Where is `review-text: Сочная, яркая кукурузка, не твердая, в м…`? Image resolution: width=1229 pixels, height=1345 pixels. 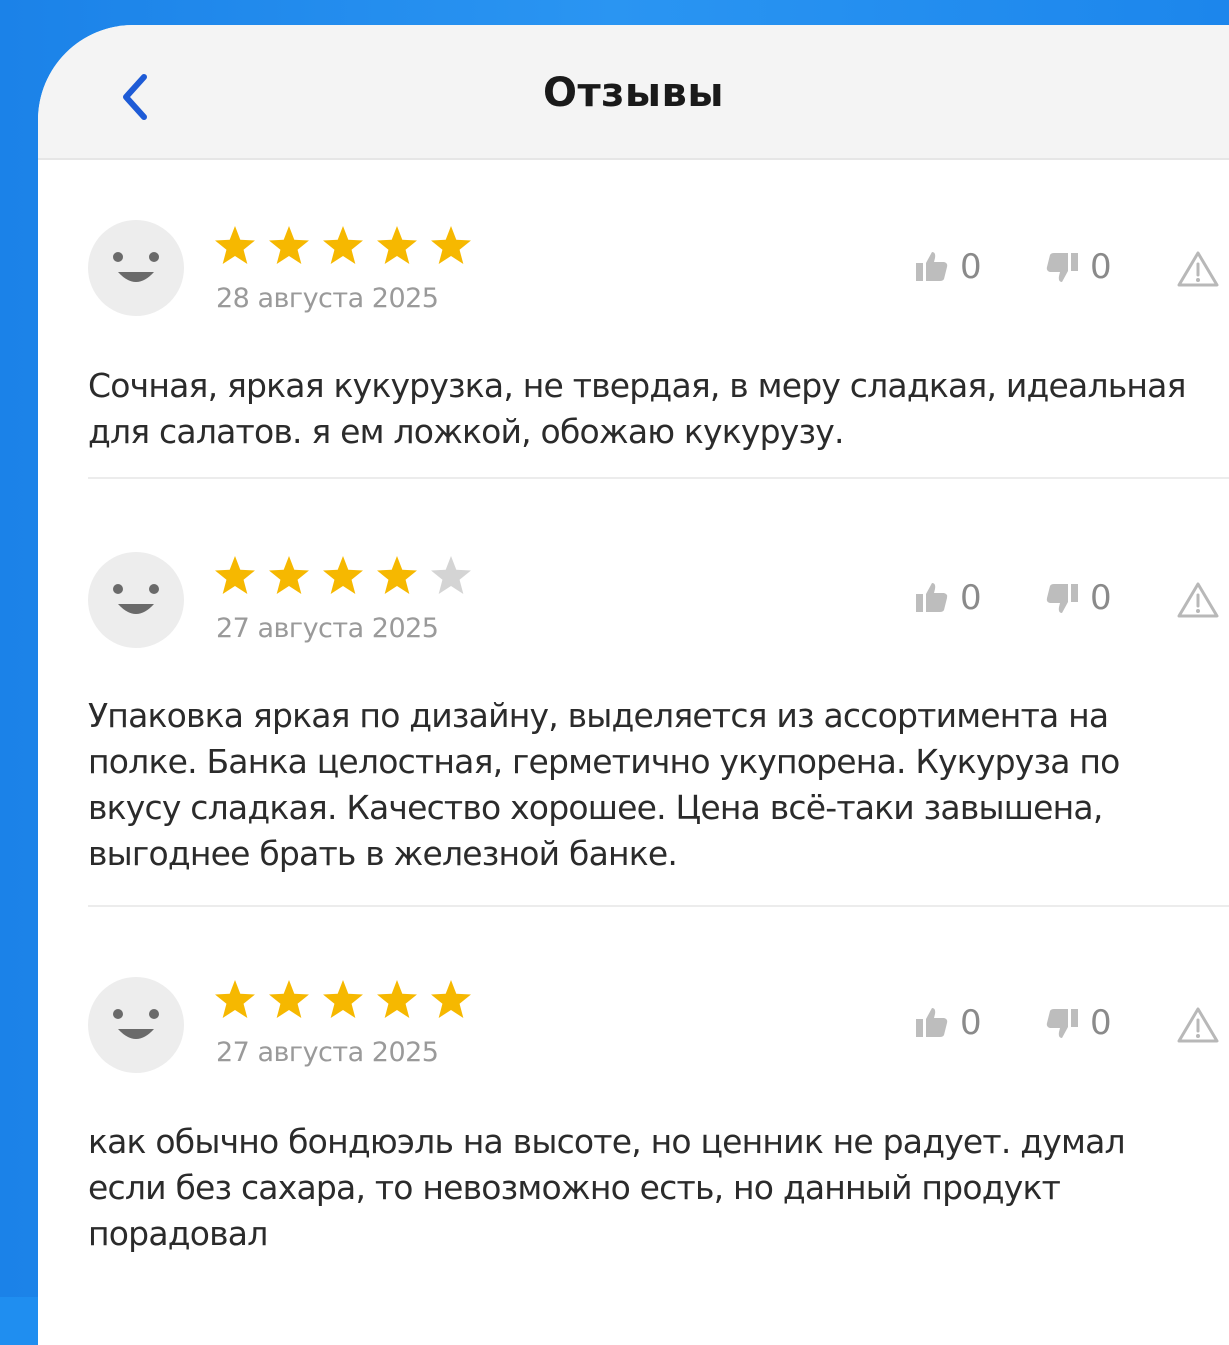 review-text: Сочная, яркая кукурузка, не твердая, в м… is located at coordinates (637, 408).